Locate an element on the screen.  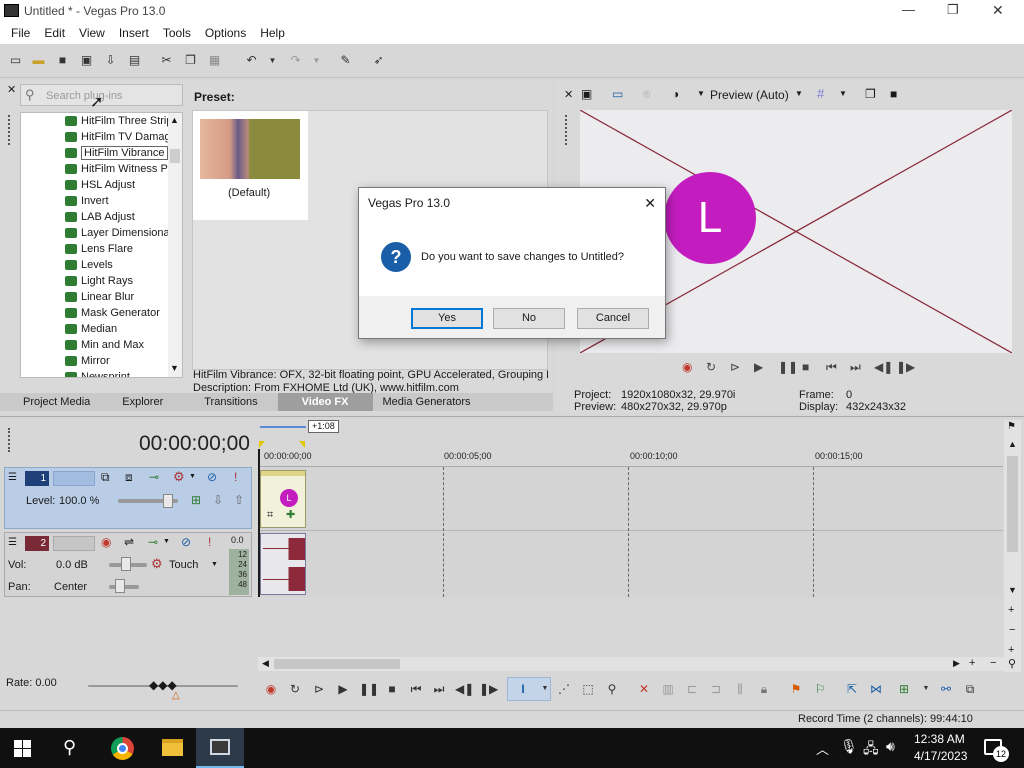
timeline-grip is located at coordinates (9, 440).